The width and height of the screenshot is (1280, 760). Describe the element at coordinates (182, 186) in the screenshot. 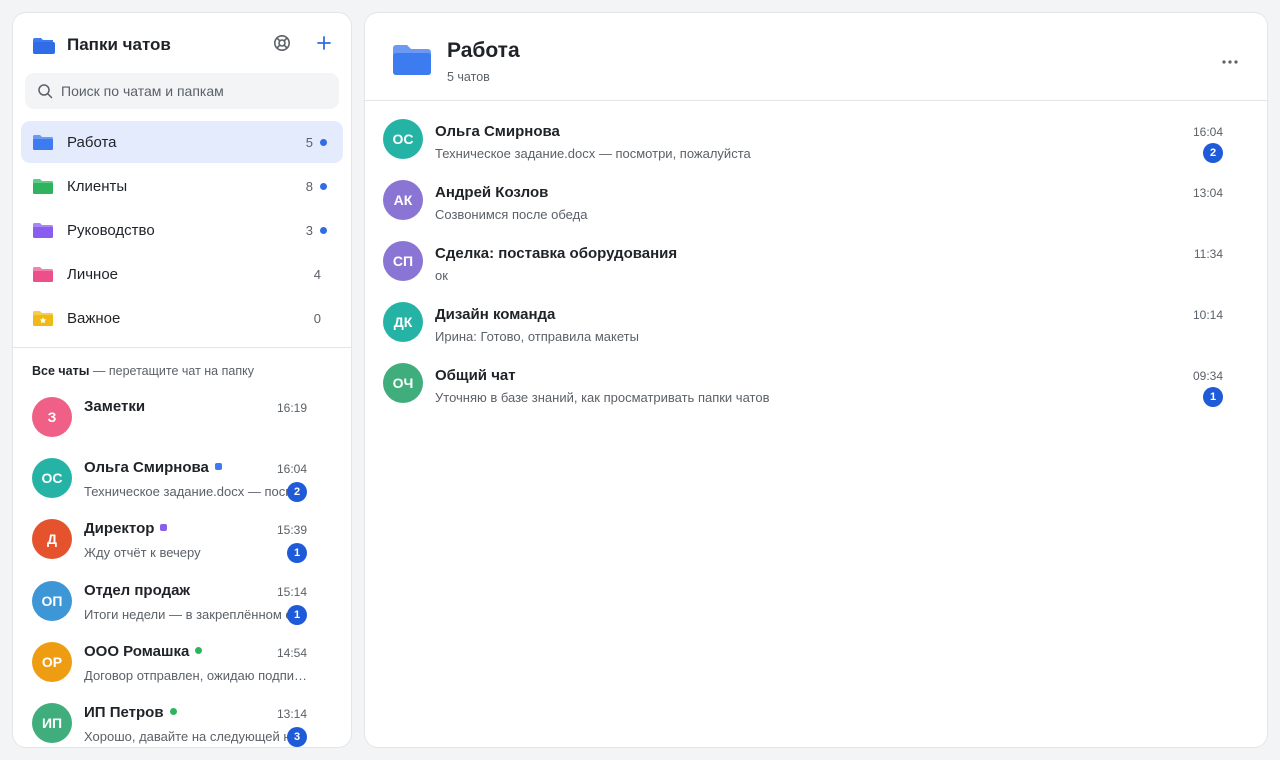

I see `folder-item-clients: Клиенты 8` at that location.